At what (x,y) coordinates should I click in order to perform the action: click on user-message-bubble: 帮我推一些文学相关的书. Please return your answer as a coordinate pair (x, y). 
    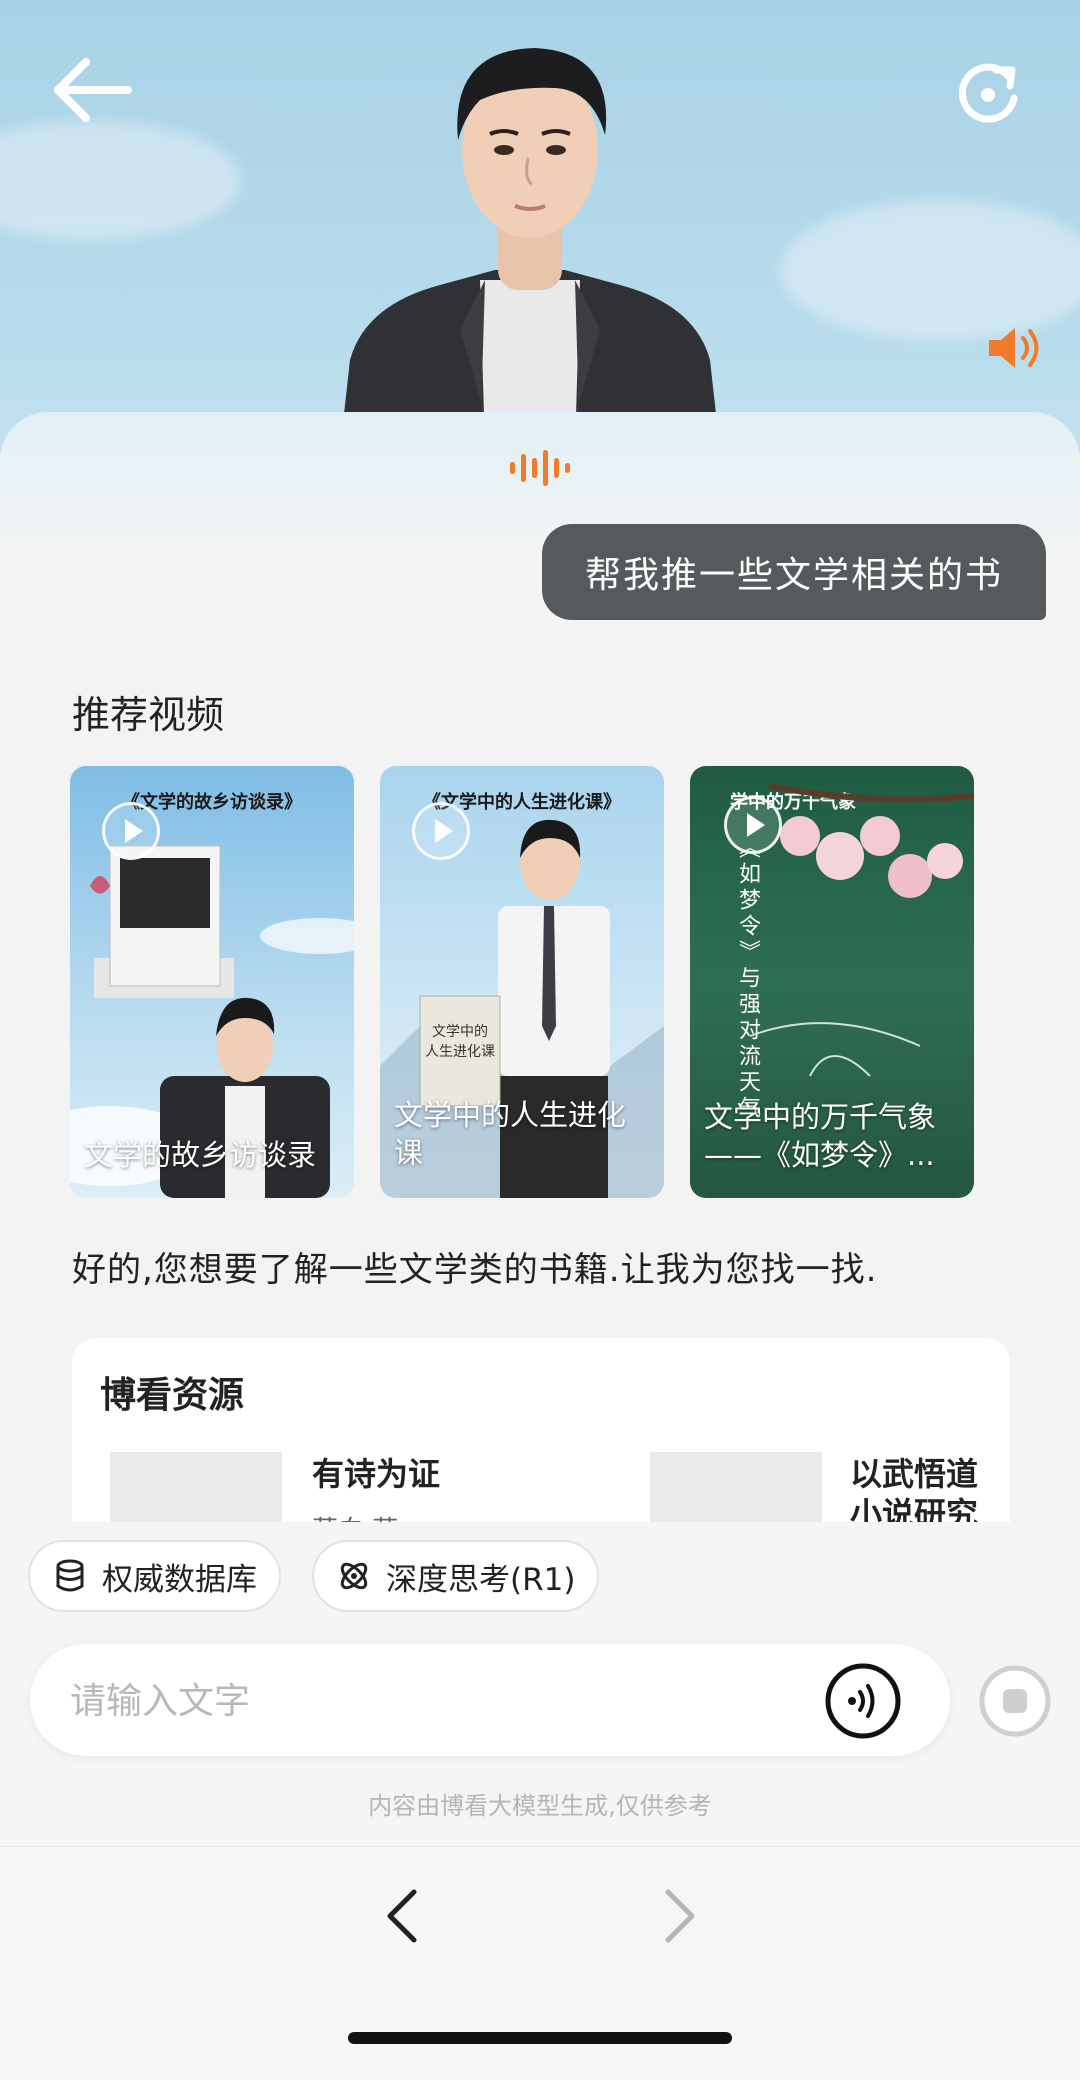
    Looking at the image, I should click on (794, 572).